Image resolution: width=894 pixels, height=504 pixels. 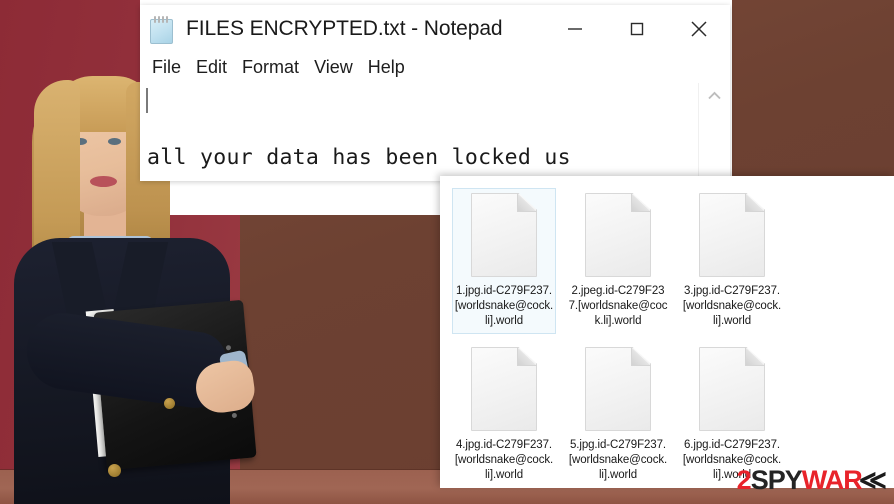 I want to click on notepad-icon, so click(x=161, y=29).